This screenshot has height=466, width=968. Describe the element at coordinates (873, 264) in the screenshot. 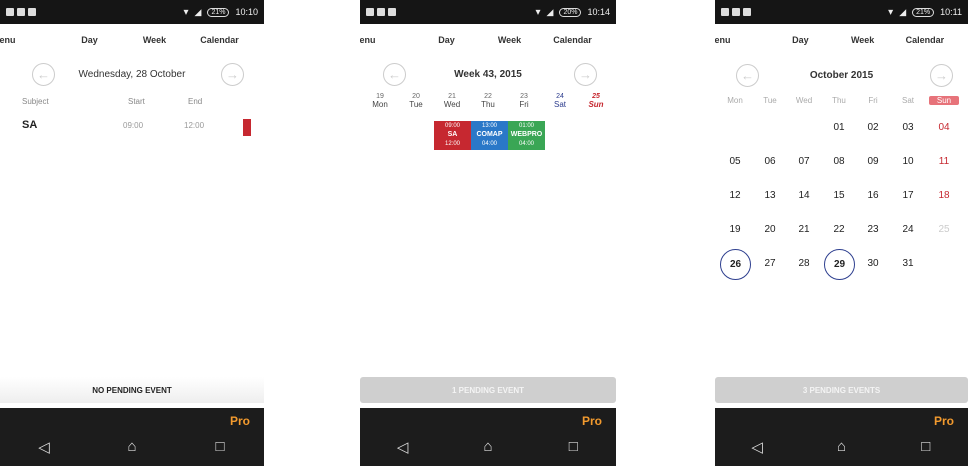

I see `day-cell: 30` at that location.